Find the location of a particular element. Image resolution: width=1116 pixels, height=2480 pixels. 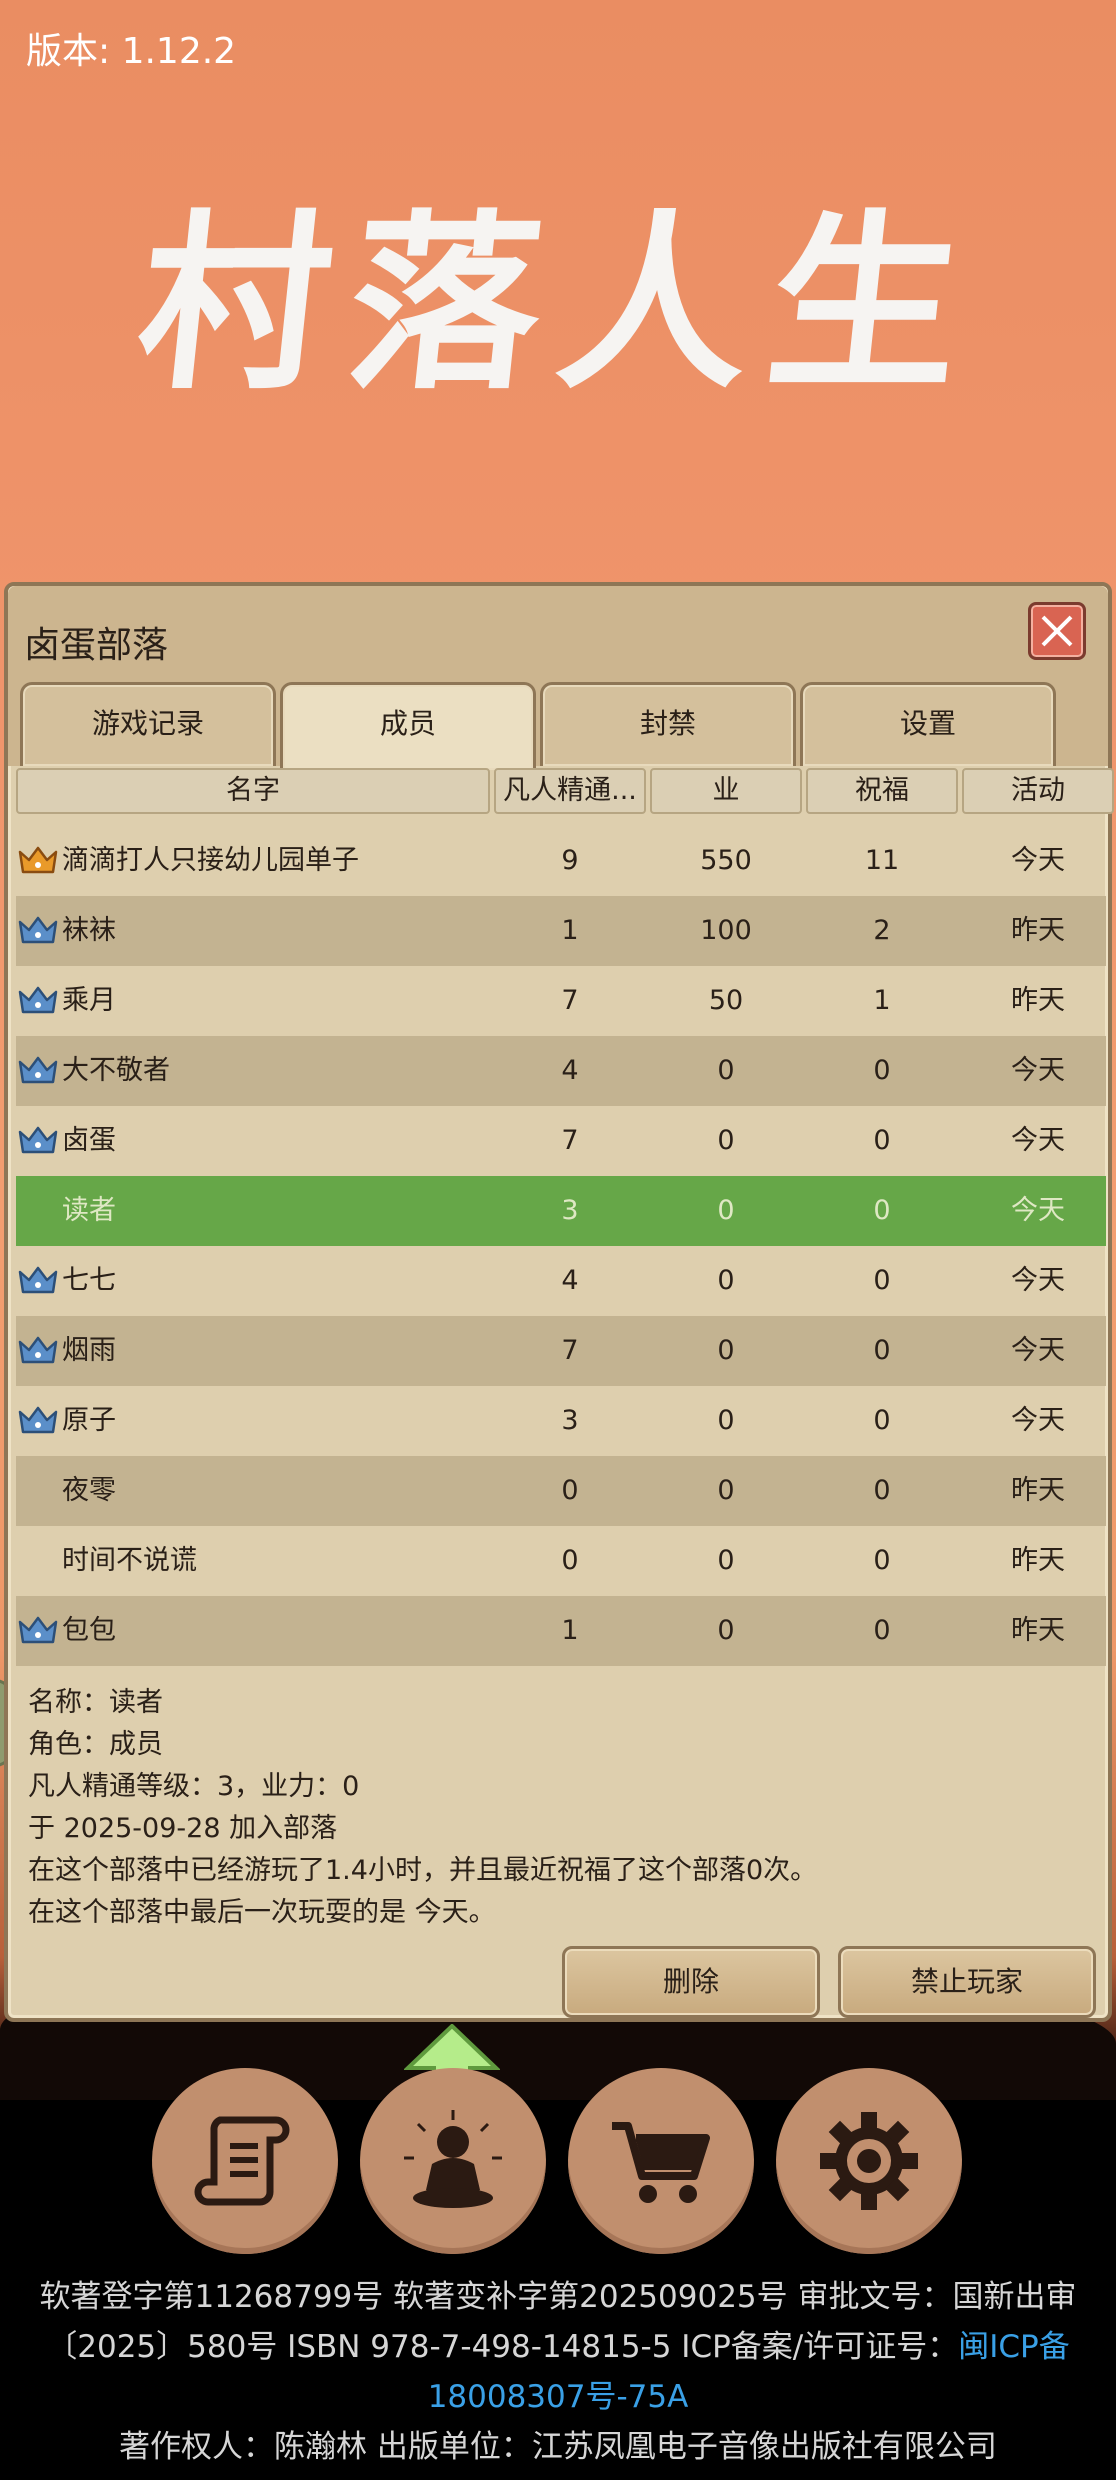

close-button is located at coordinates (1057, 631).